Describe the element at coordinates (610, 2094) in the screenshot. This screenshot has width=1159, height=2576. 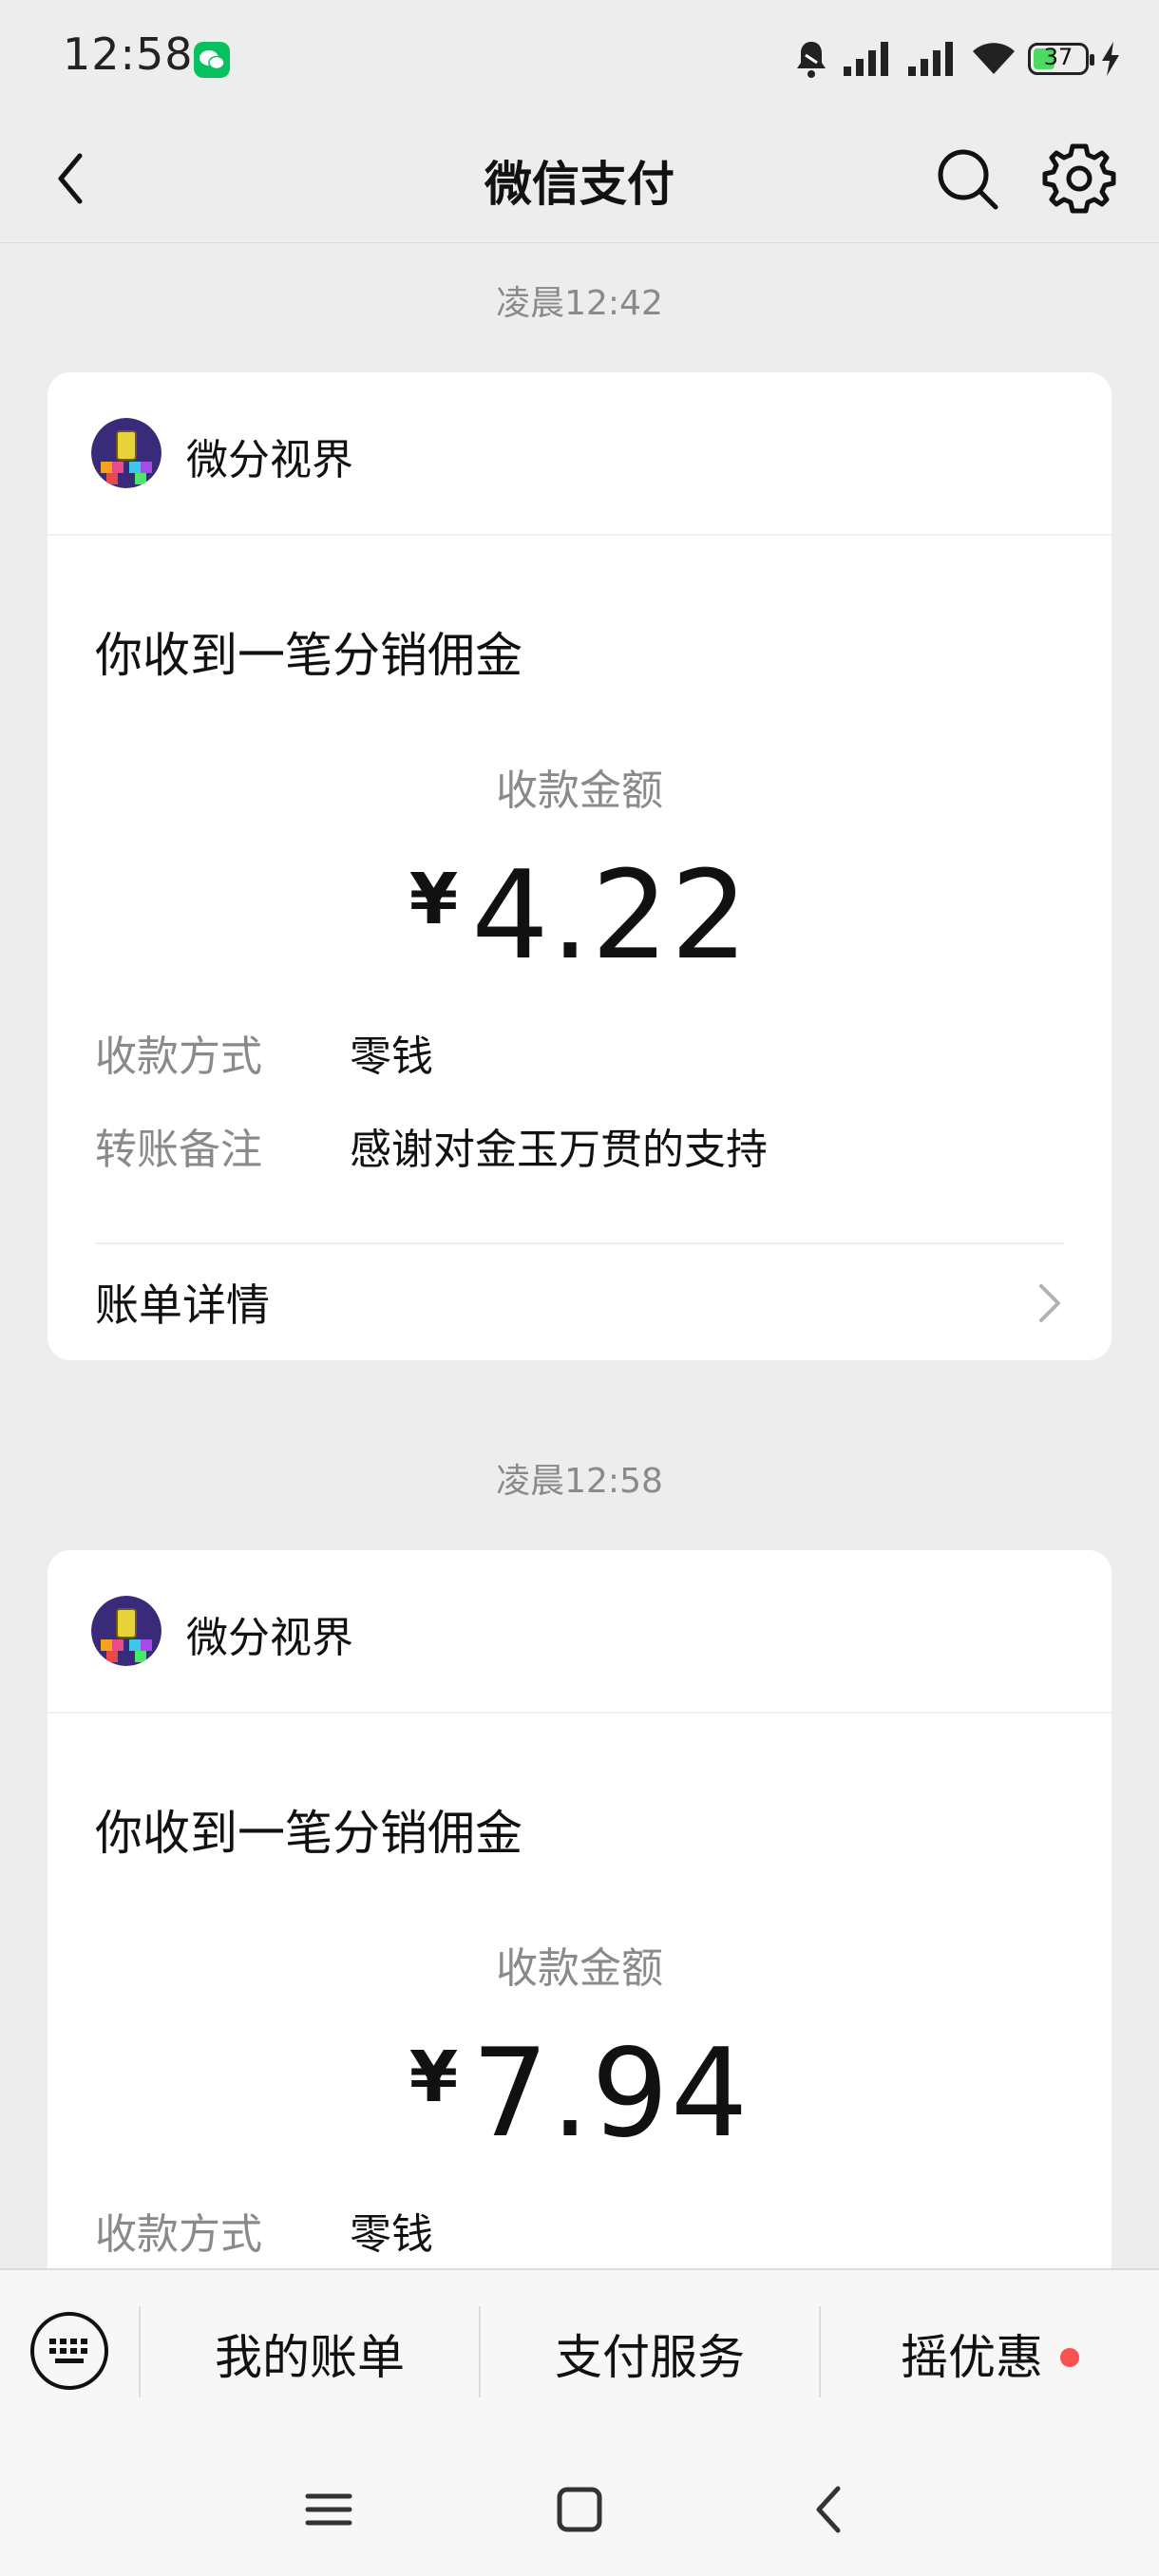
I see `amount-value: 7.94` at that location.